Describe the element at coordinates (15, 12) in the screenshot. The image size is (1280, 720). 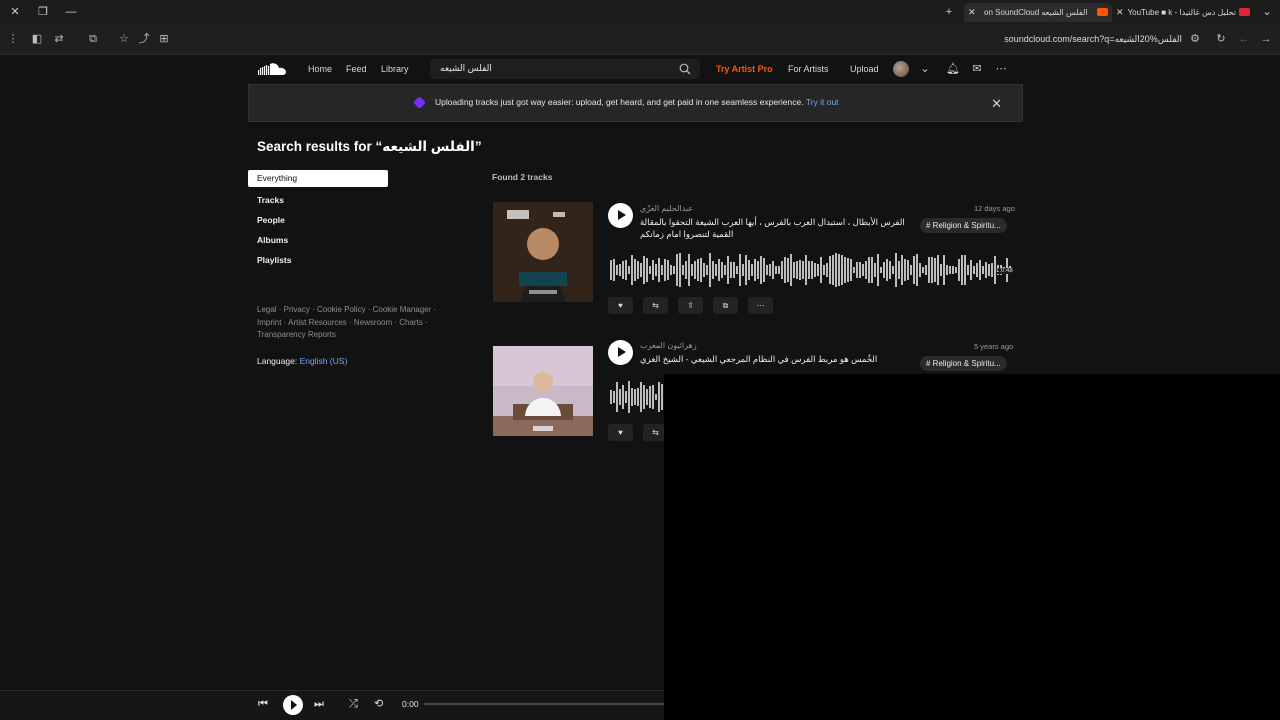
I see `close-window-icon: ✕` at that location.